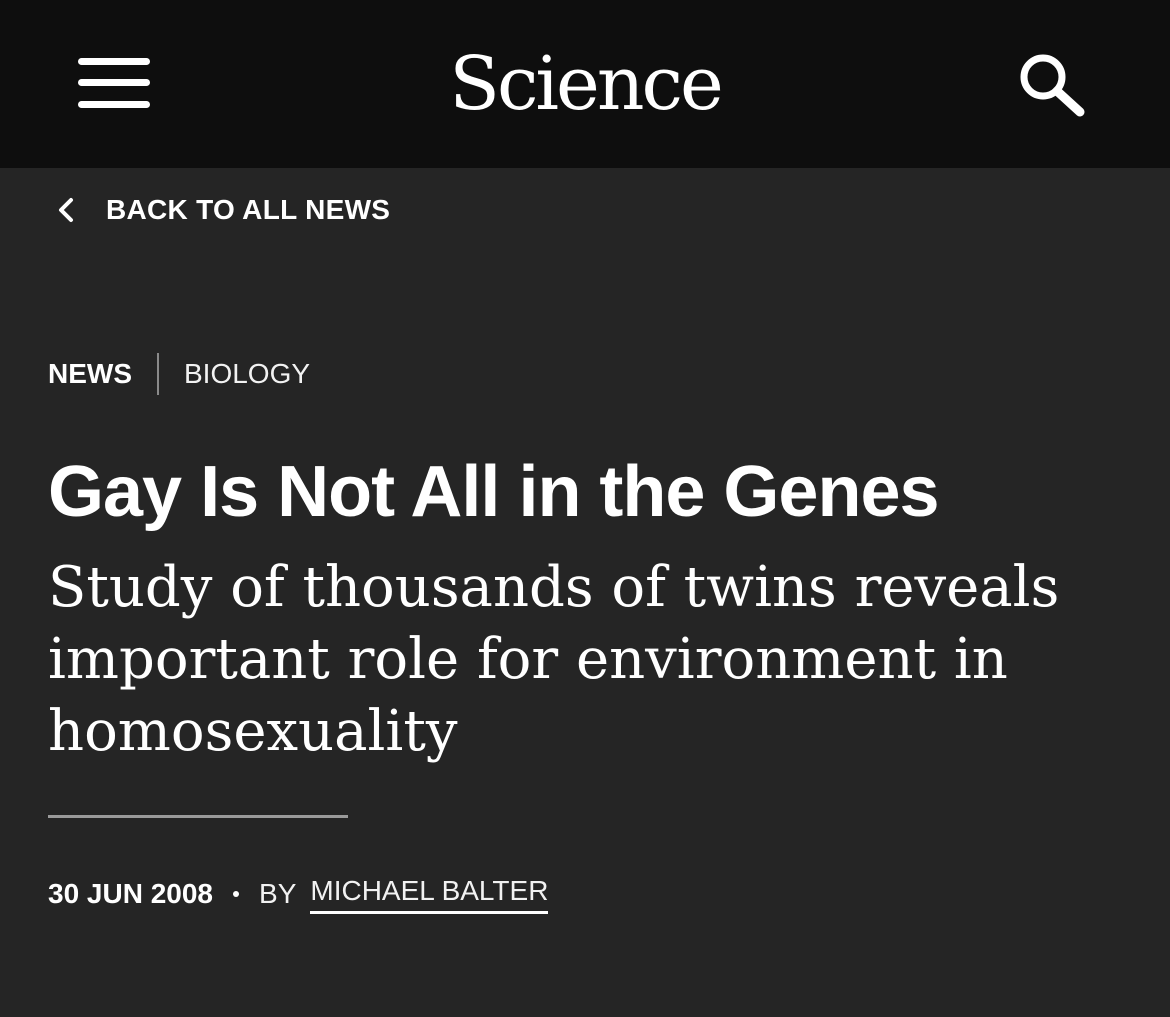 The height and width of the screenshot is (1017, 1170). I want to click on chevron-left-icon, so click(66, 210).